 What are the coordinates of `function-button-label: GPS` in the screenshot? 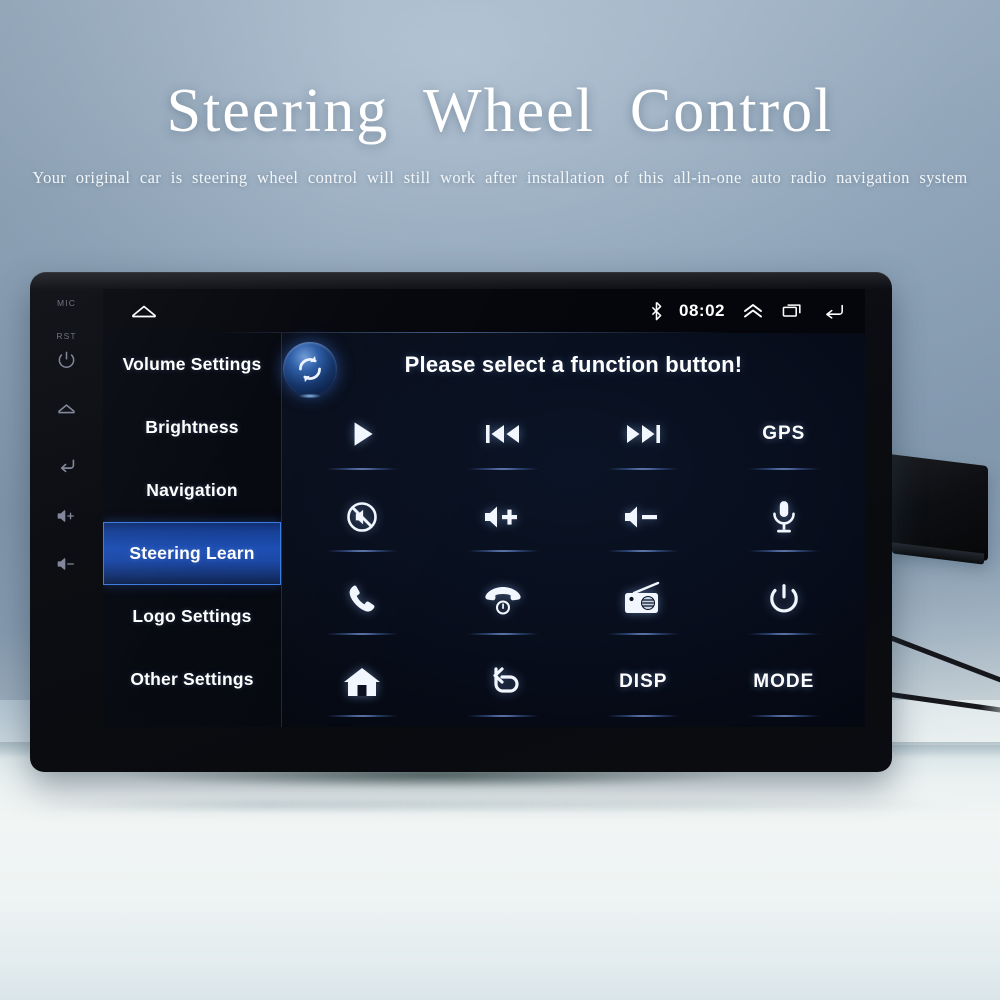 It's located at (784, 434).